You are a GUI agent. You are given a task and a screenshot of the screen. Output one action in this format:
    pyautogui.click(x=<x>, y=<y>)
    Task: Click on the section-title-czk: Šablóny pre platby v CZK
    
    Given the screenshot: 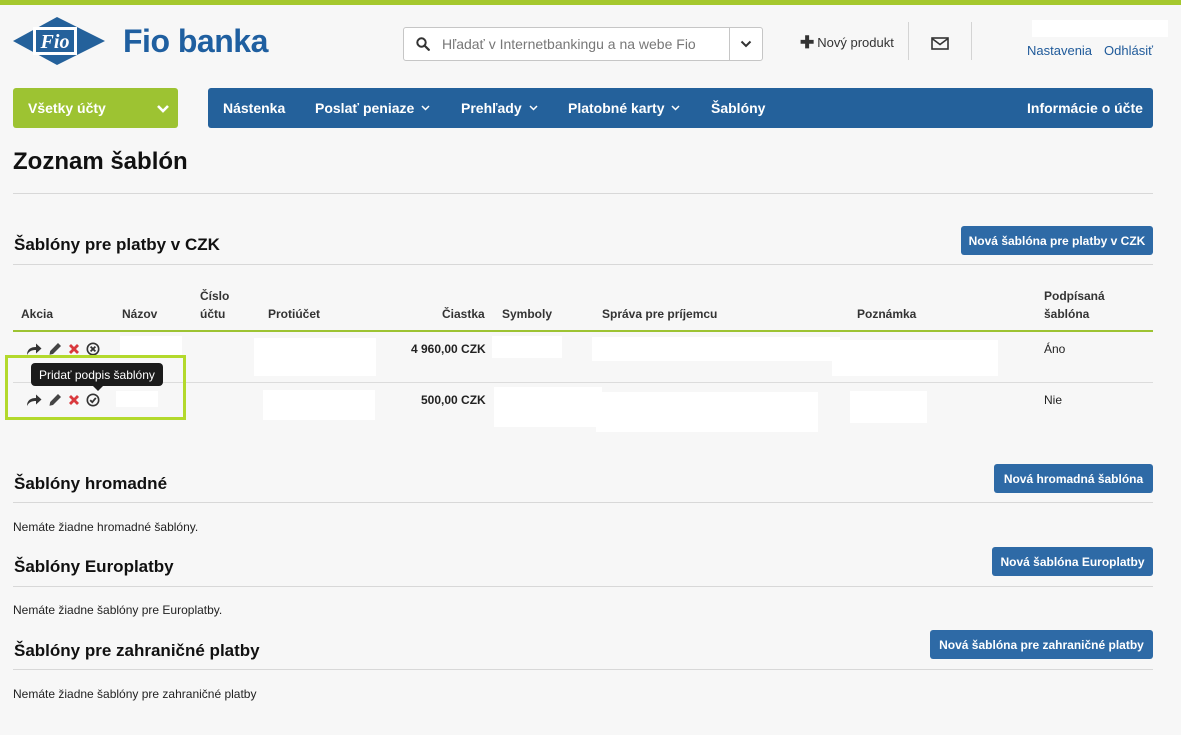 What is the action you would take?
    pyautogui.click(x=117, y=244)
    